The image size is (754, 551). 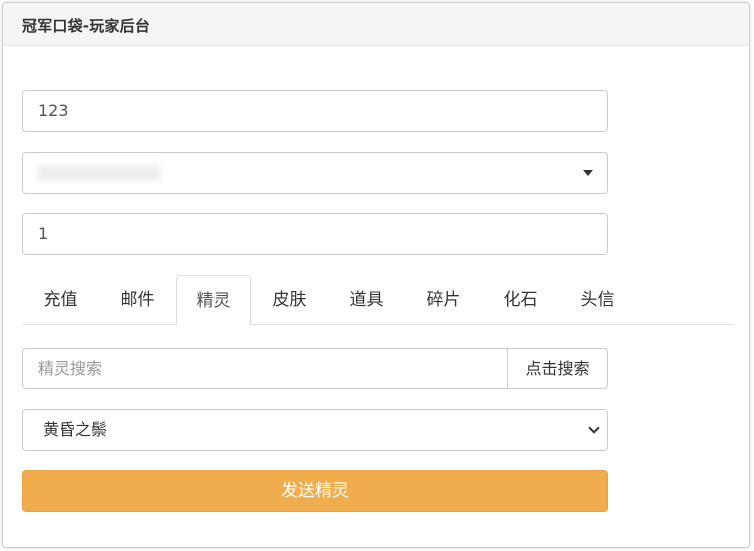 What do you see at coordinates (315, 234) in the screenshot?
I see `quantity-input: 1` at bounding box center [315, 234].